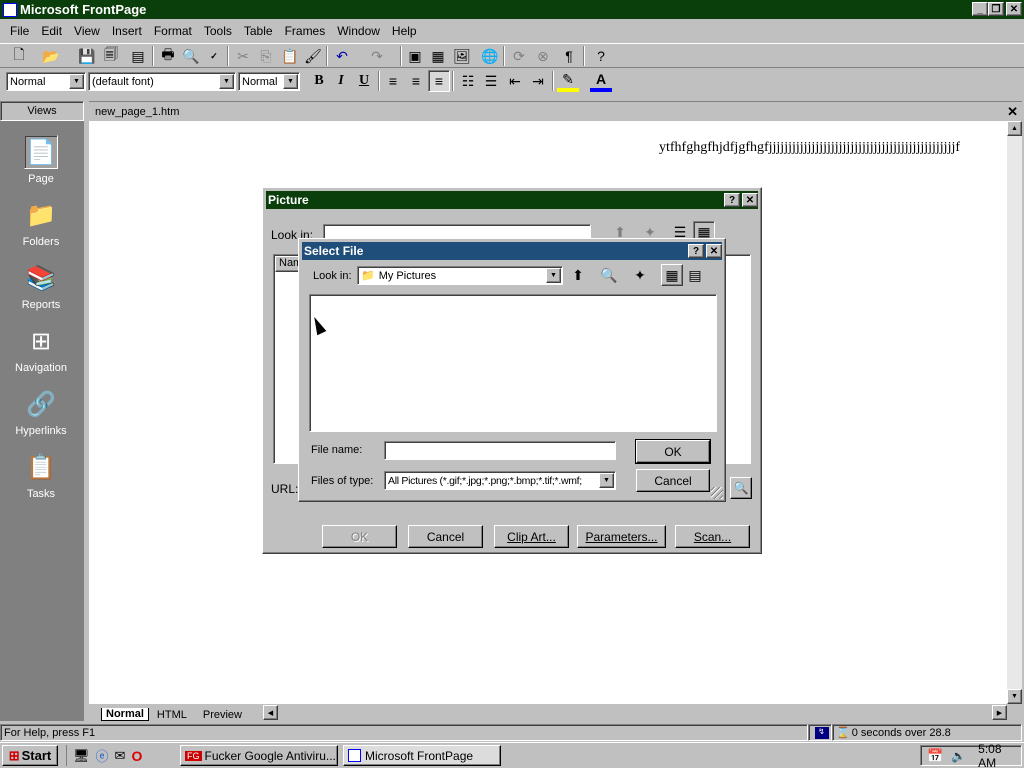  What do you see at coordinates (19, 56) in the screenshot?
I see `new-page-icon: 🗋` at bounding box center [19, 56].